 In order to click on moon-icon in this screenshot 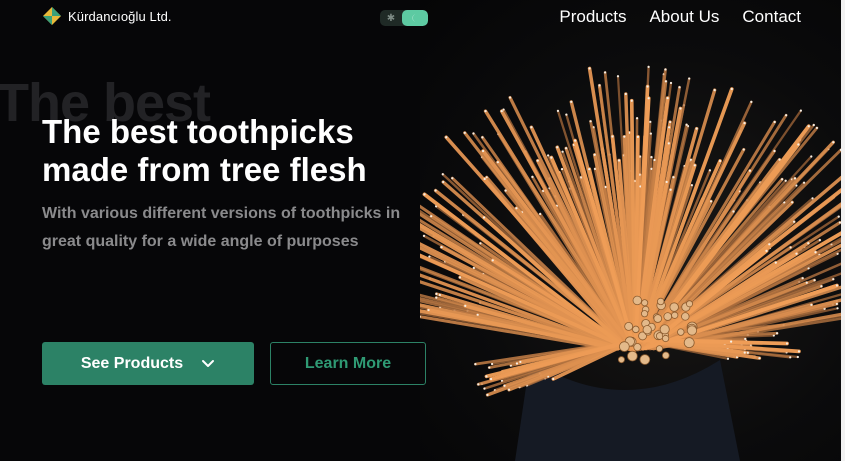, I will do `click(415, 18)`.